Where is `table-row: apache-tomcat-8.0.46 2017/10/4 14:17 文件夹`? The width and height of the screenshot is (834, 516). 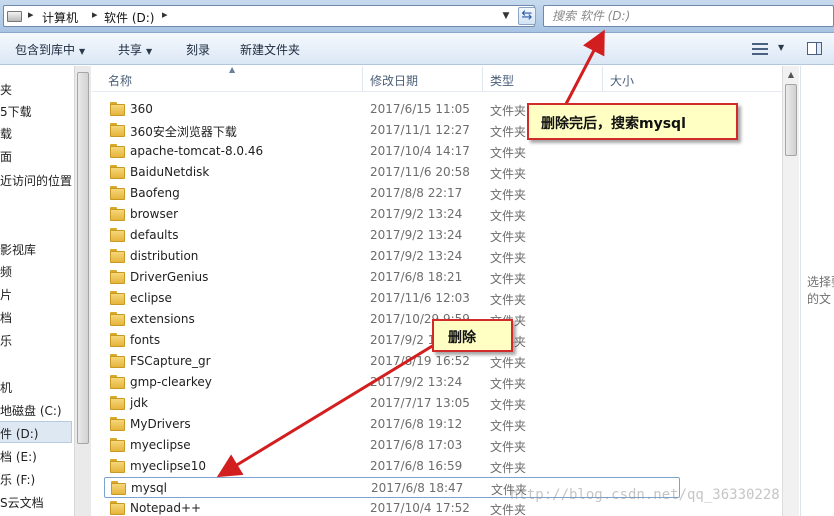 table-row: apache-tomcat-8.0.46 2017/10/4 14:17 文件夹 is located at coordinates (392, 151).